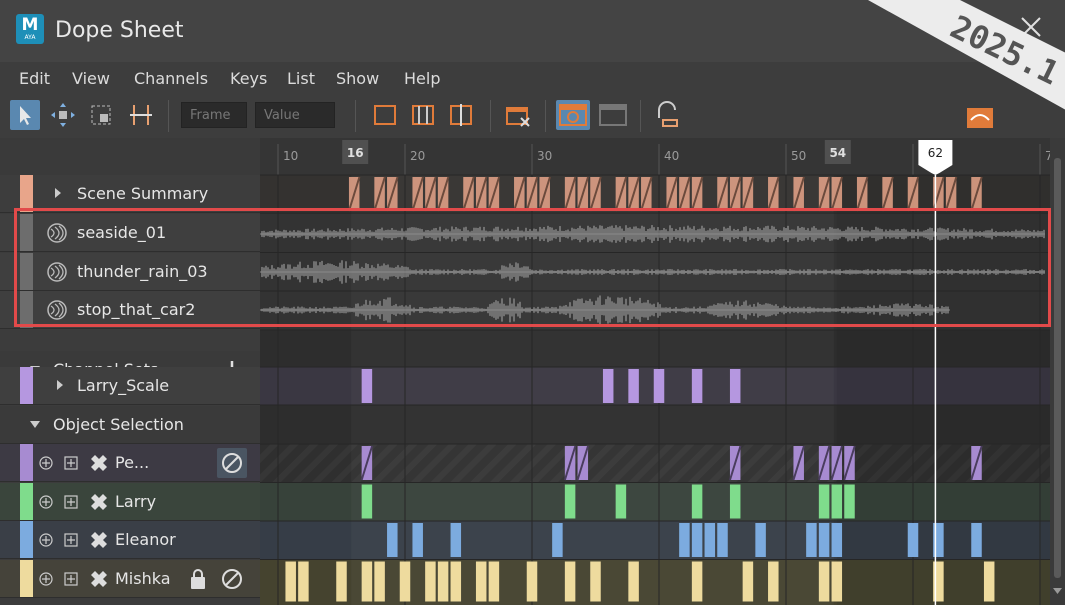  What do you see at coordinates (518, 115) in the screenshot?
I see `delete-keys-icon` at bounding box center [518, 115].